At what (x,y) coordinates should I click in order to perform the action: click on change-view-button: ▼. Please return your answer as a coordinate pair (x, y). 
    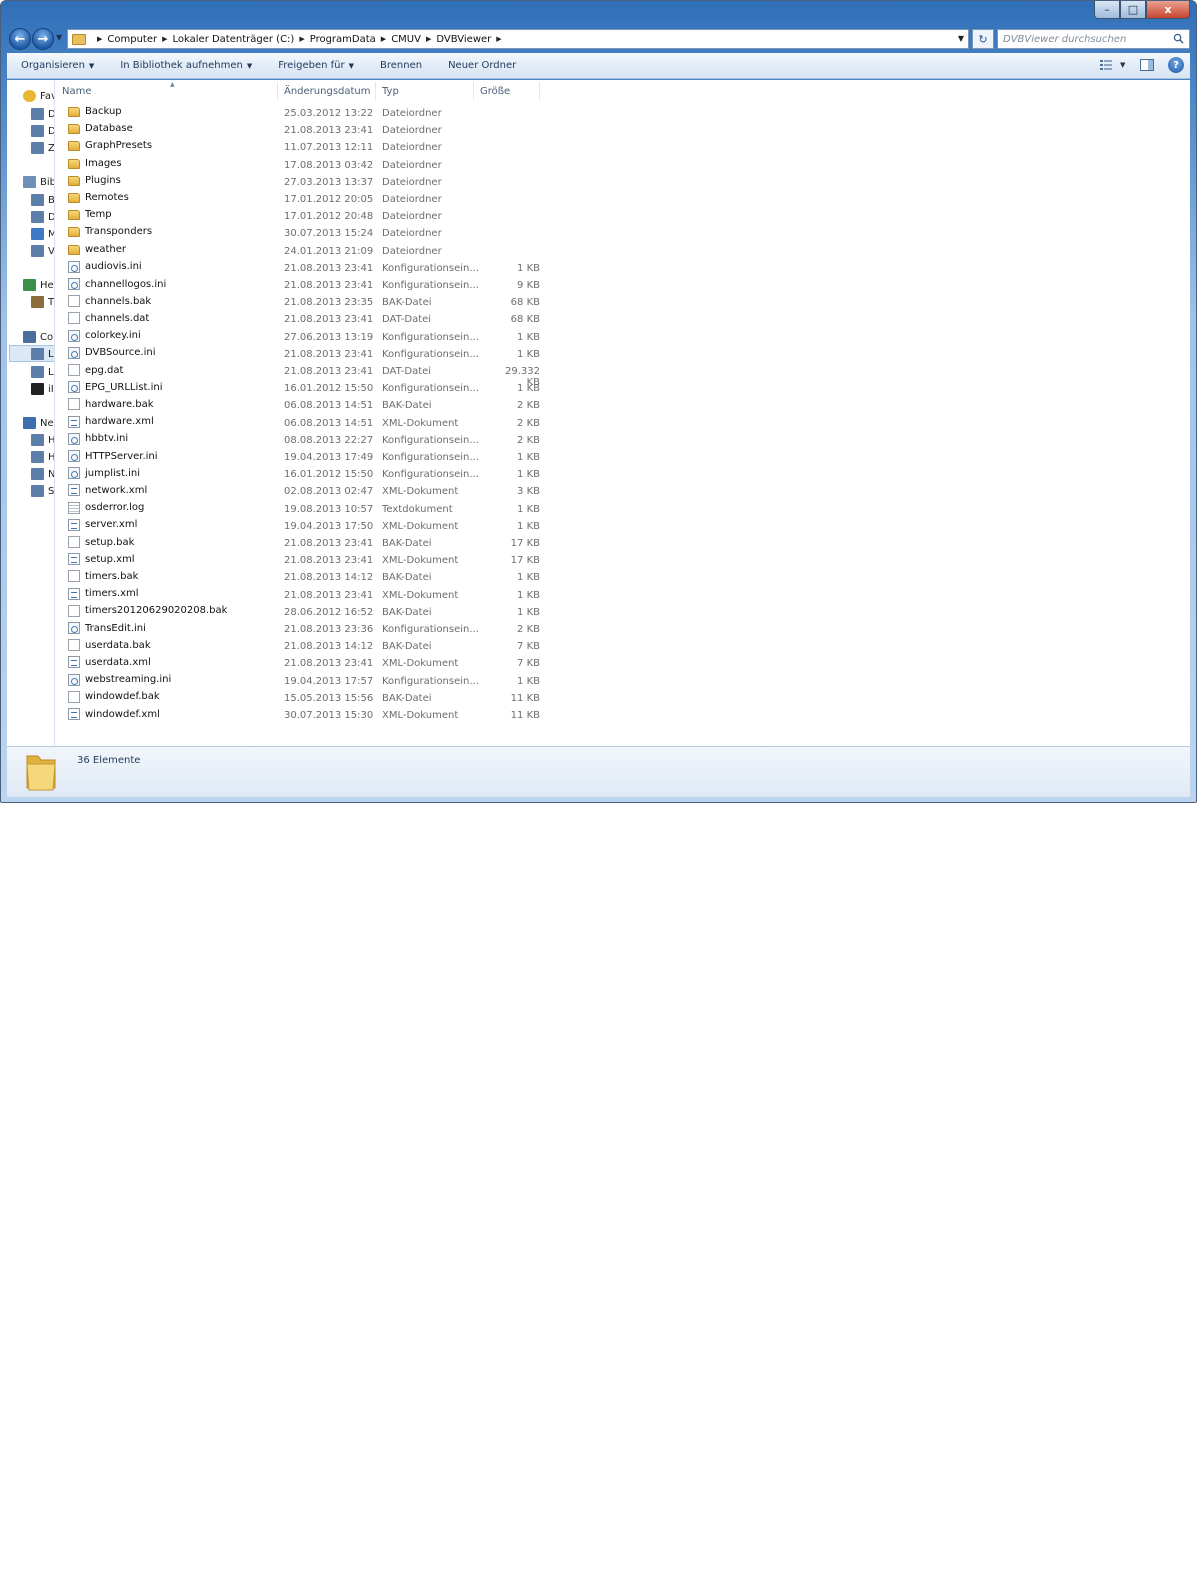
    Looking at the image, I should click on (1113, 65).